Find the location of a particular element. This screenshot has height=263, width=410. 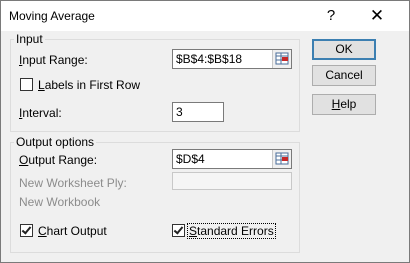

input-range-value: $B$4:$B$18 is located at coordinates (209, 59).